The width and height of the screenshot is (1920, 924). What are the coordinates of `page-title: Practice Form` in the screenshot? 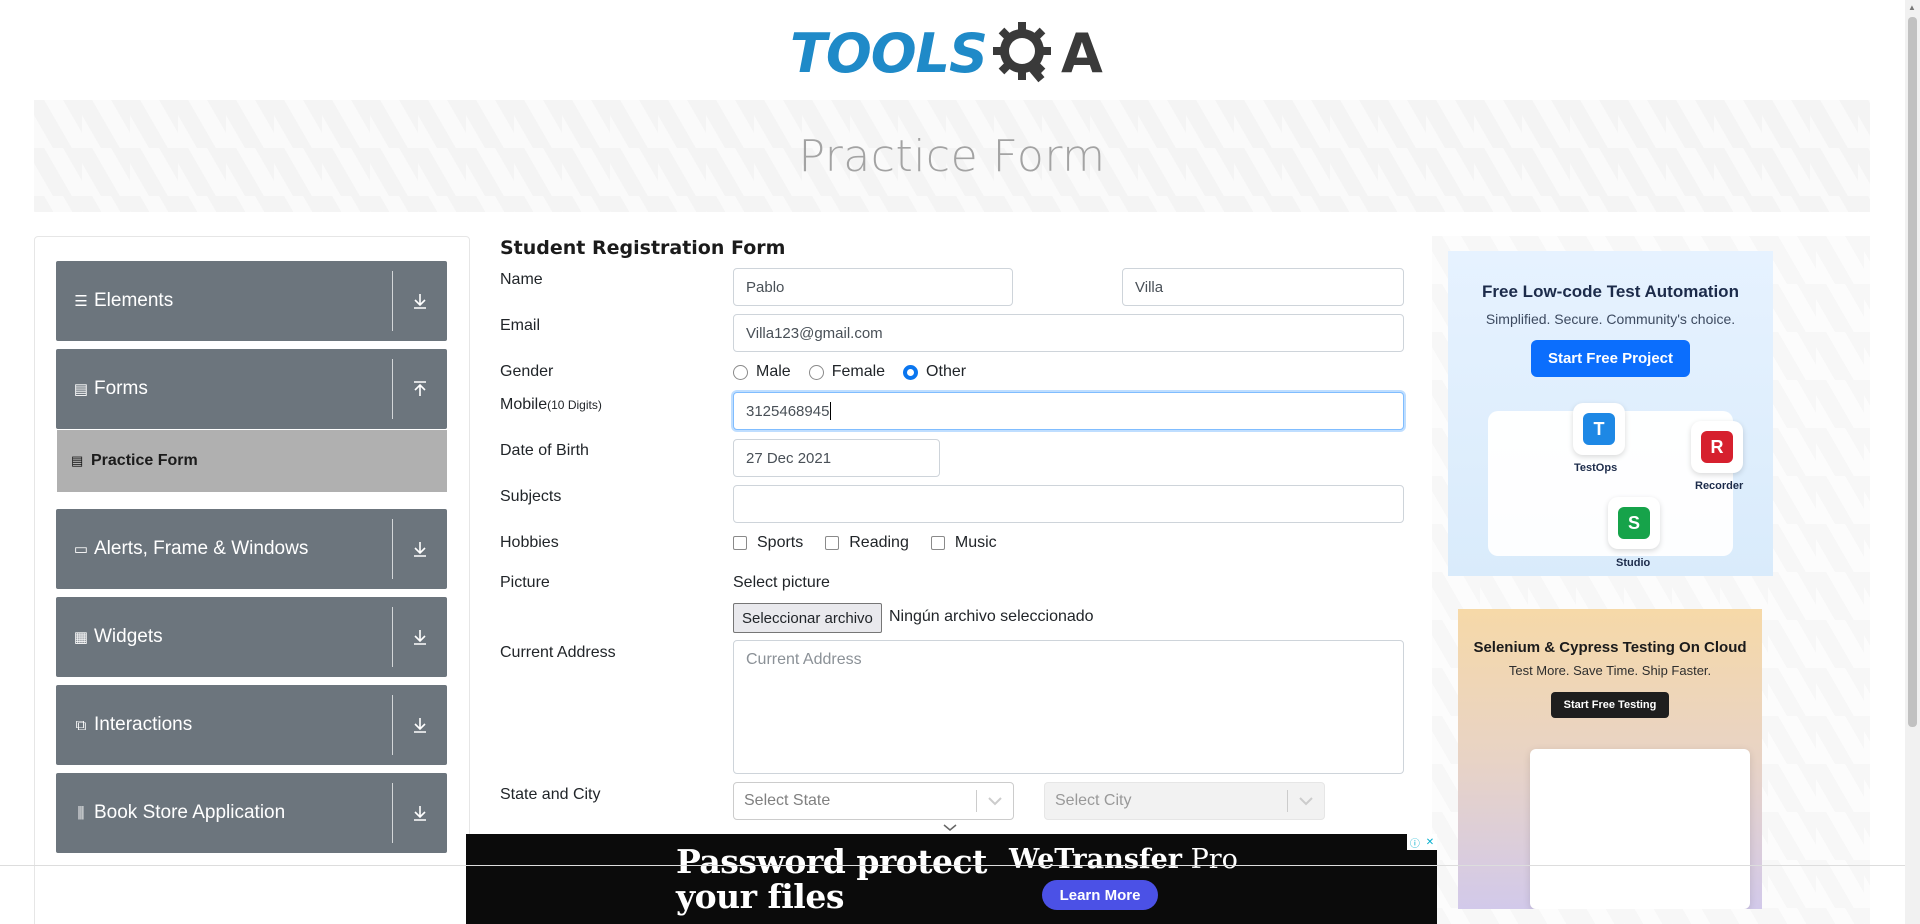 It's located at (952, 156).